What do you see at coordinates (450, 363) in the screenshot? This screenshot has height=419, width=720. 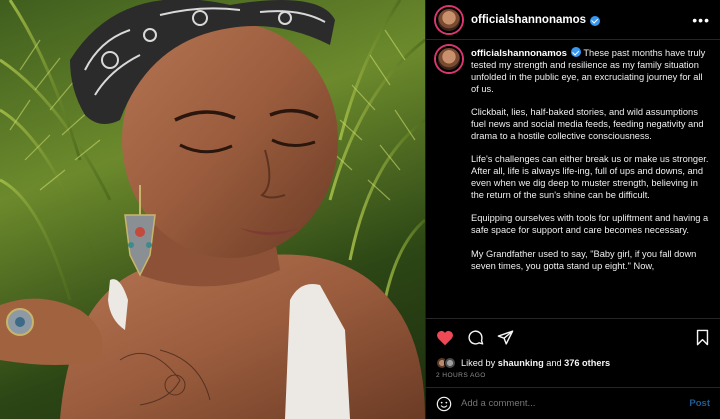 I see `liker-avatar` at bounding box center [450, 363].